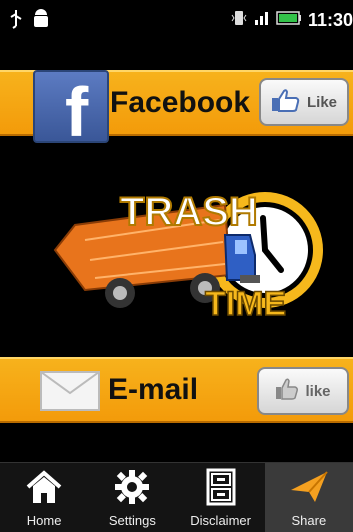 This screenshot has width=353, height=532. Describe the element at coordinates (153, 389) in the screenshot. I see `email-label: E-mail` at that location.